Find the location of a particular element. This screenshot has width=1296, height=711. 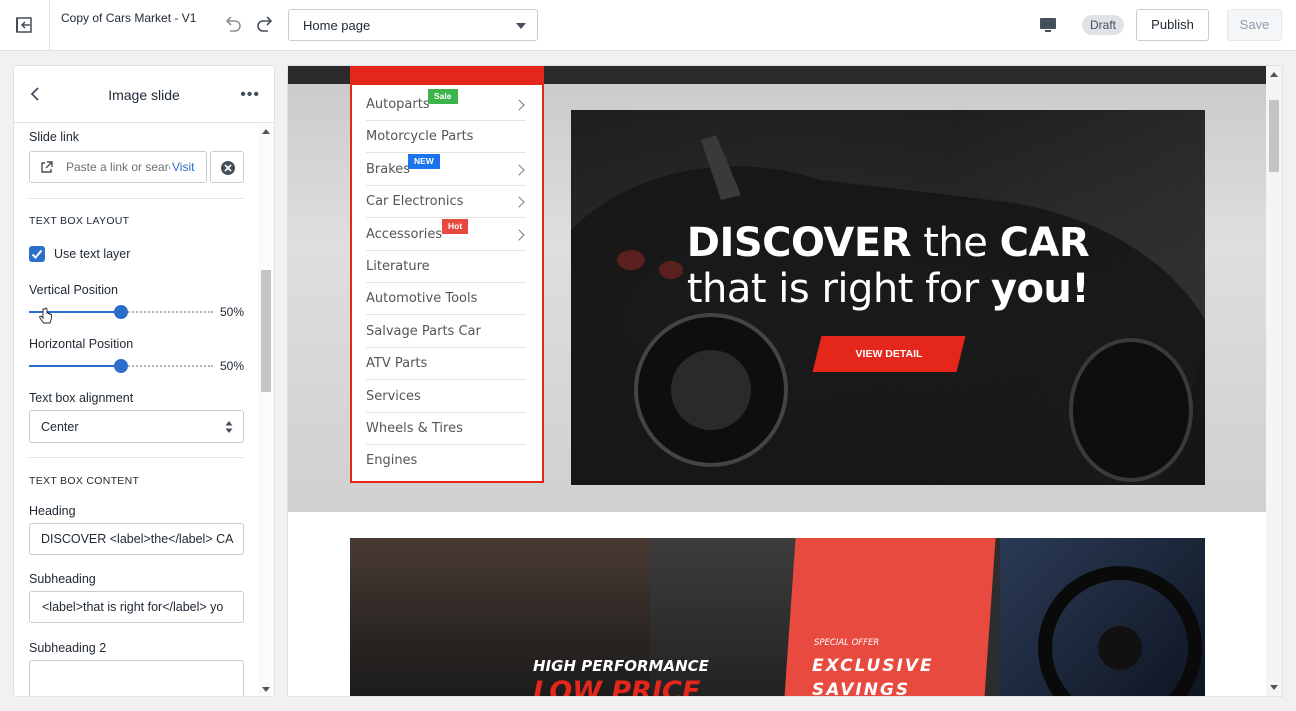

use-text-layer-checkbox is located at coordinates (37, 254).